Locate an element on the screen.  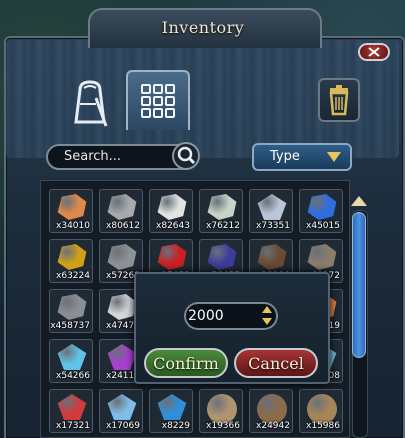
backpack-icon is located at coordinates (91, 103).